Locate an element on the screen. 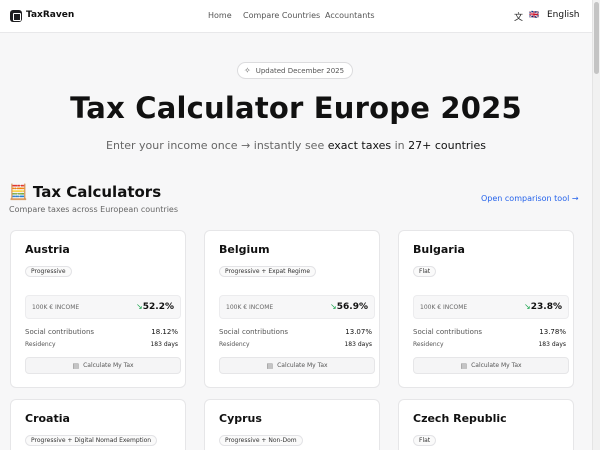 The image size is (600, 450). effective-rate: 52.2% is located at coordinates (158, 307).